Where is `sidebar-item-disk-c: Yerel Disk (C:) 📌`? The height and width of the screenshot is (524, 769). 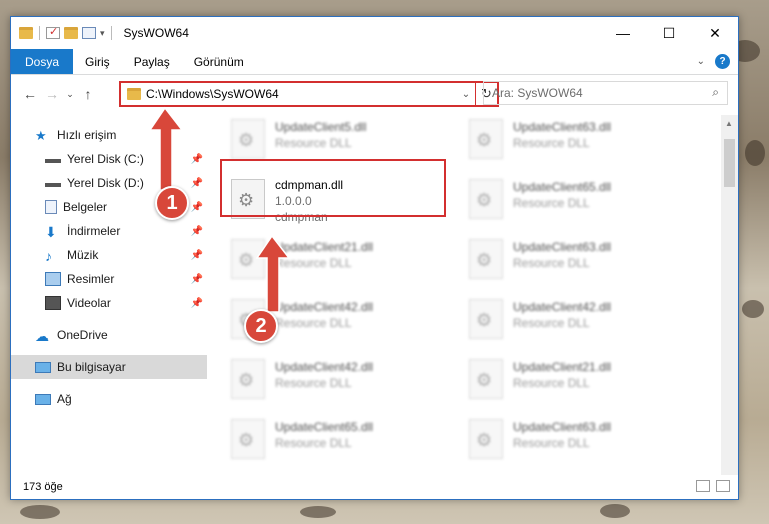
sidebar-item-disk-c: Yerel Disk (C:) 📌 is located at coordinates (109, 159).